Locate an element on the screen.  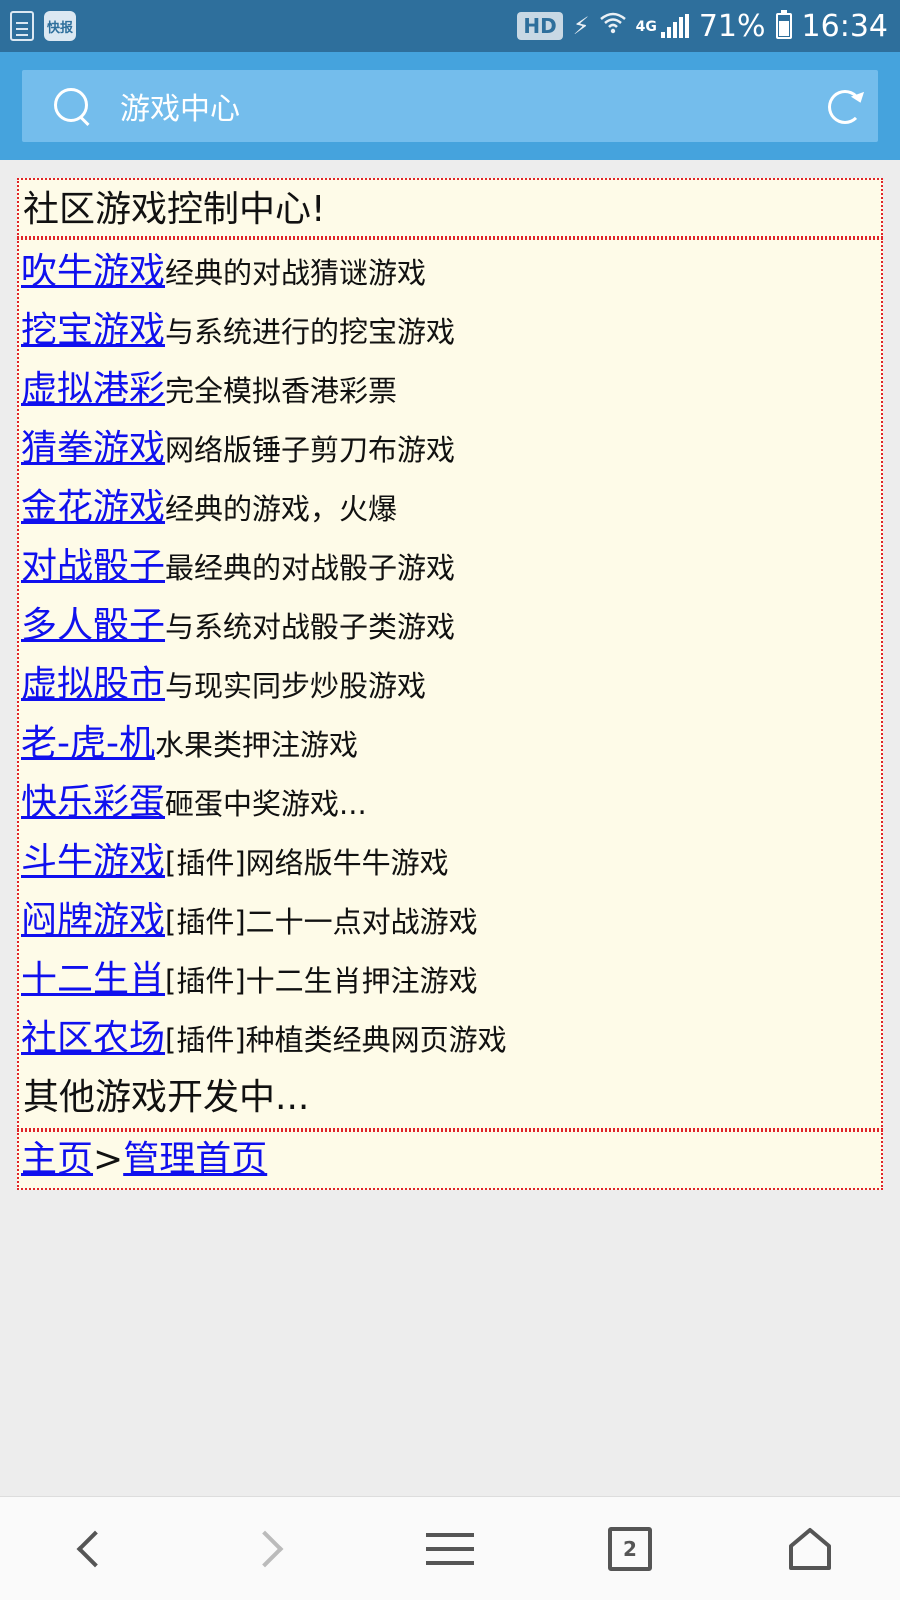
game-desc: 经典的游戏，火爆 is located at coordinates (281, 509).